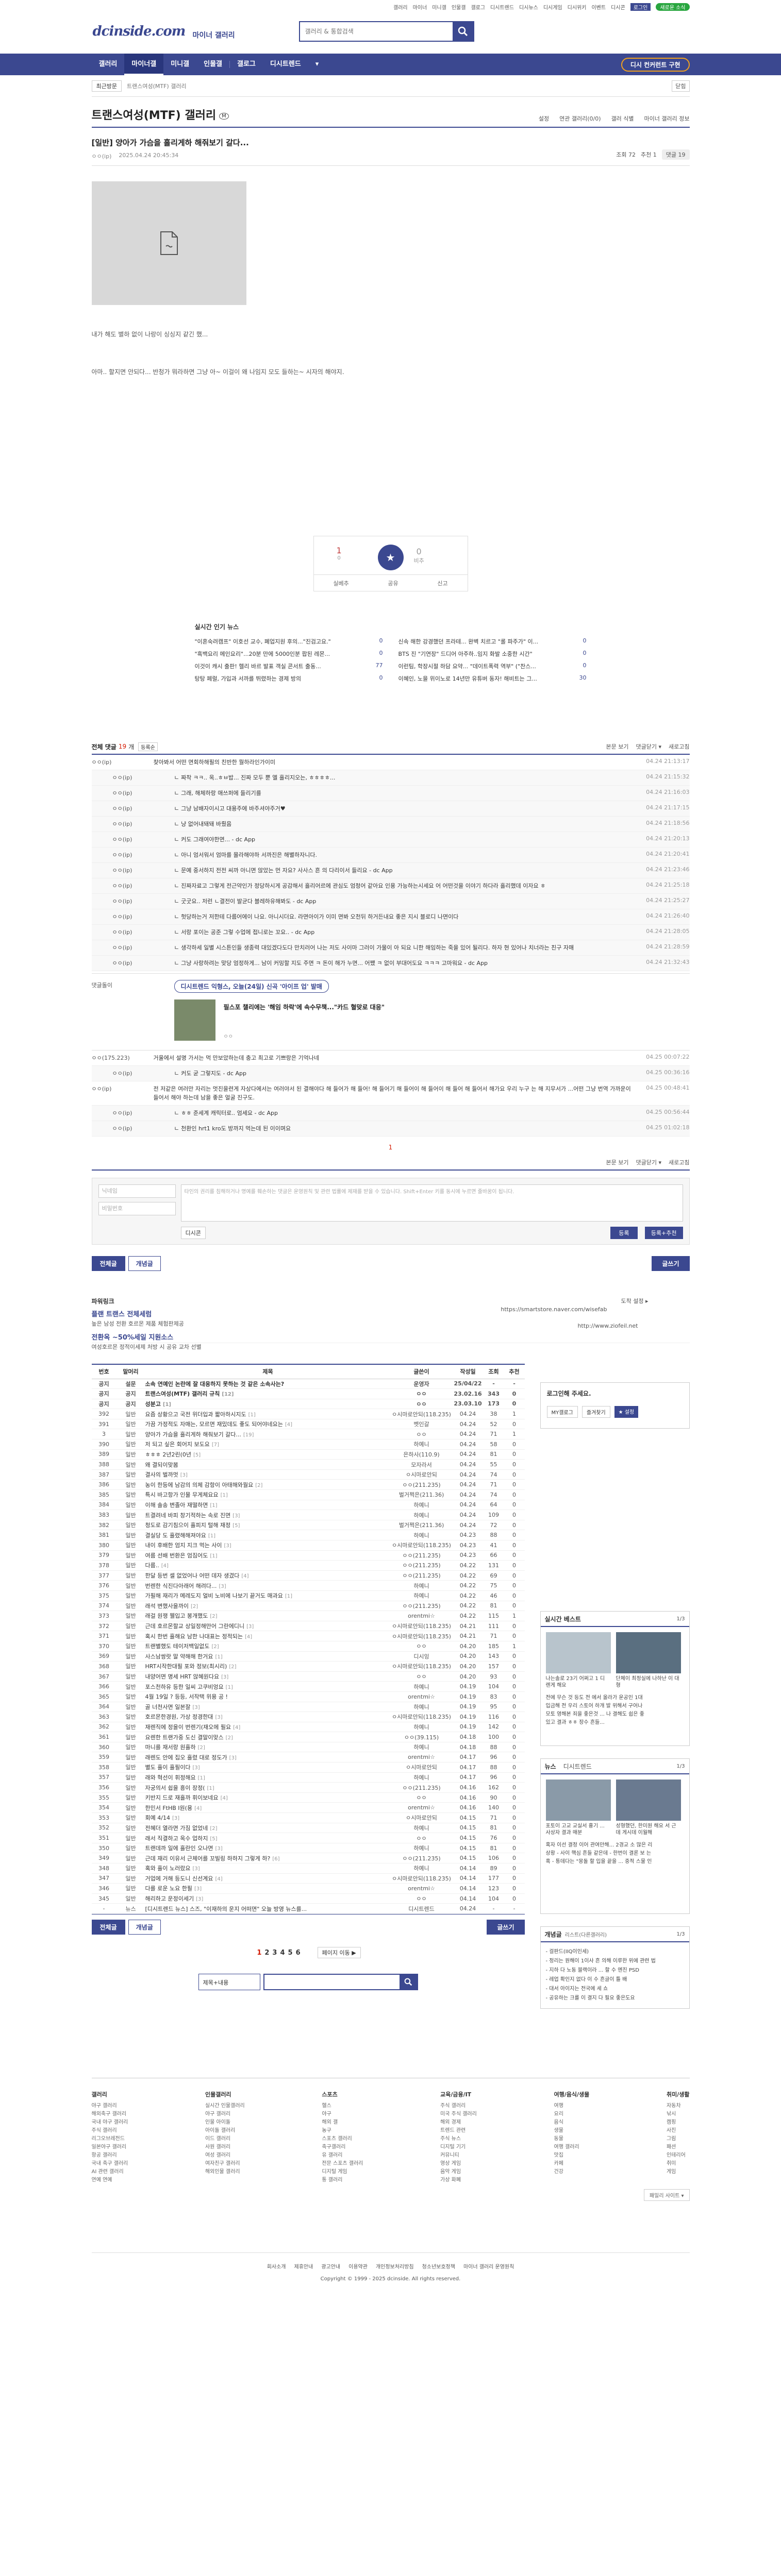 This screenshot has height=2576, width=781. Describe the element at coordinates (177, 1444) in the screenshot. I see `post-title-link: 저 되고 싶은 회어지 보도요` at that location.